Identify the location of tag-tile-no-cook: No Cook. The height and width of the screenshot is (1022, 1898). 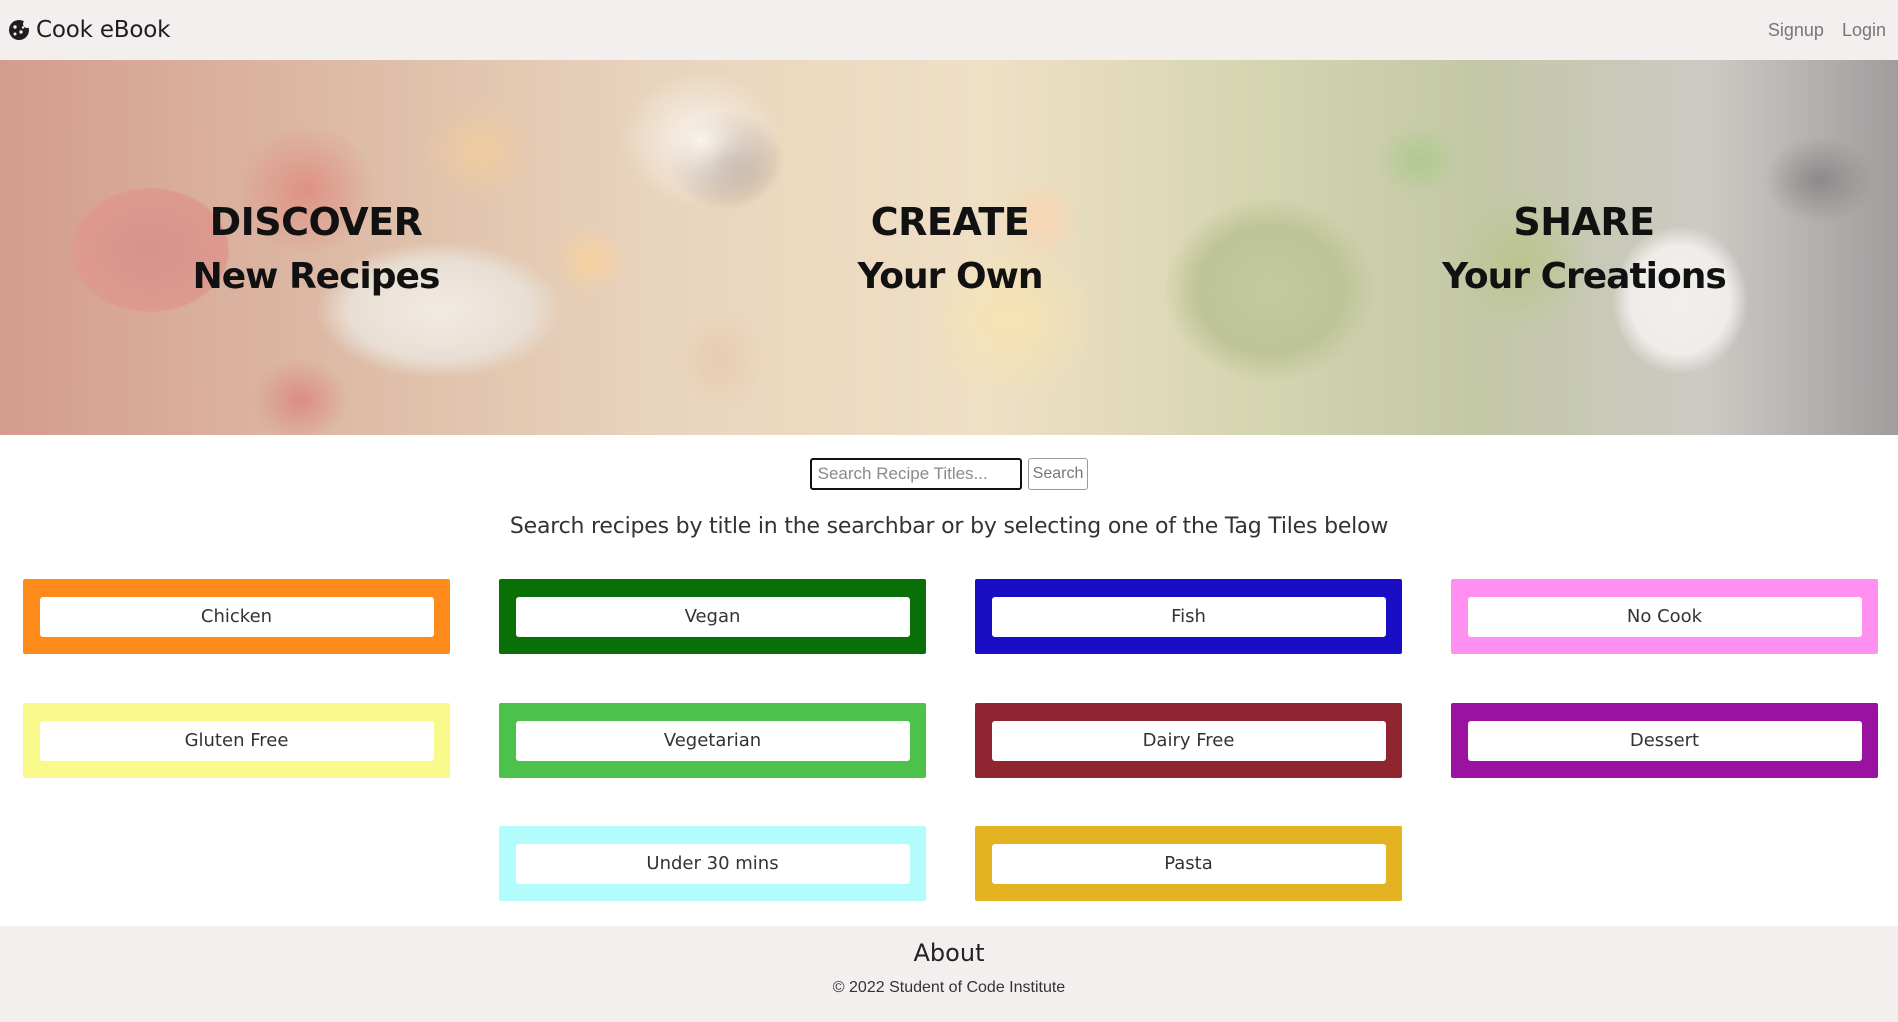
(1664, 616).